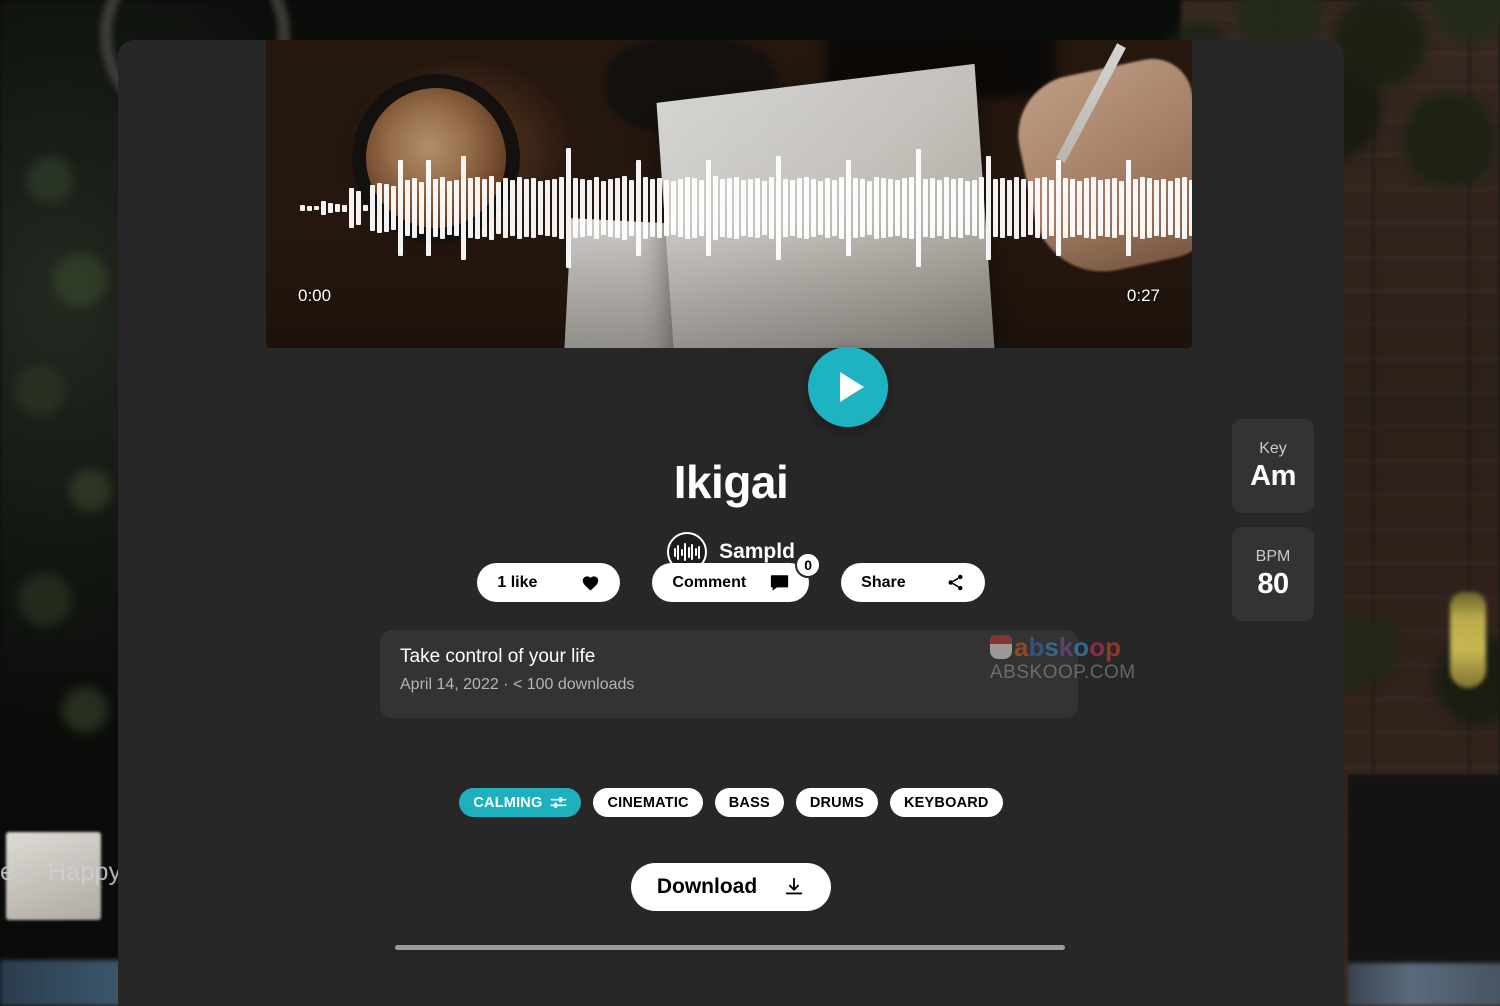  Describe the element at coordinates (913, 582) in the screenshot. I see `share-button: Share` at that location.